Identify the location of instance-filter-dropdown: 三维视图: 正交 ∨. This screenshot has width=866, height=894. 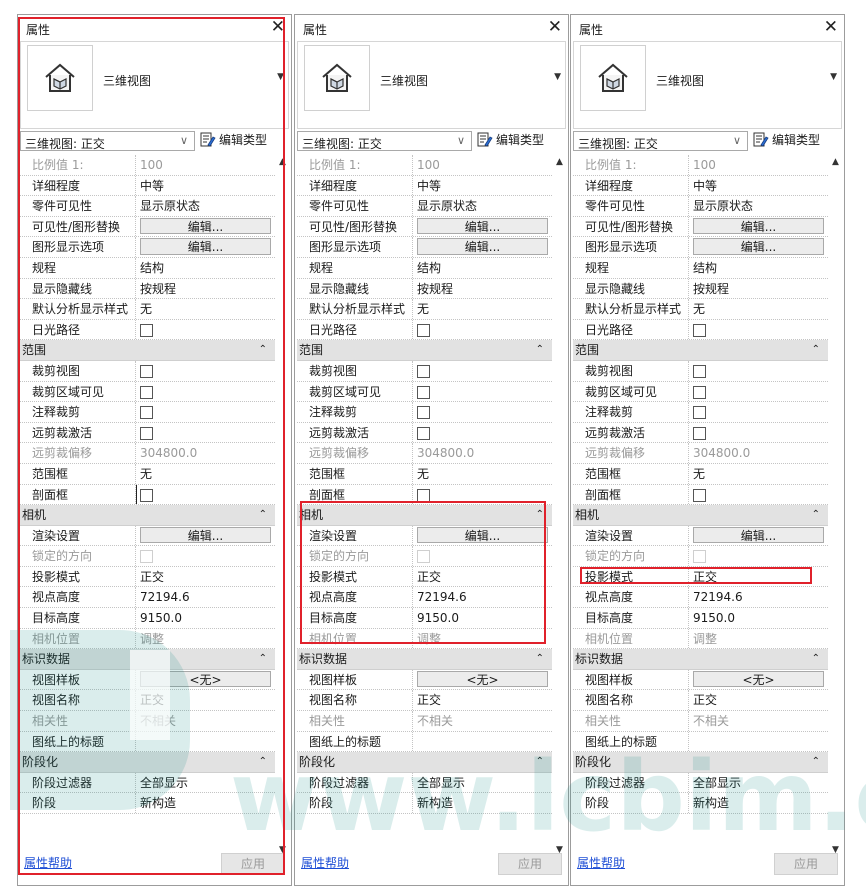
(107, 141).